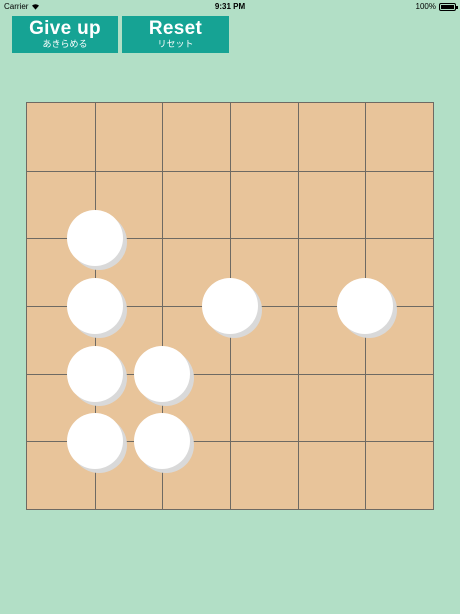  What do you see at coordinates (65, 28) in the screenshot?
I see `give-up-label: Give up` at bounding box center [65, 28].